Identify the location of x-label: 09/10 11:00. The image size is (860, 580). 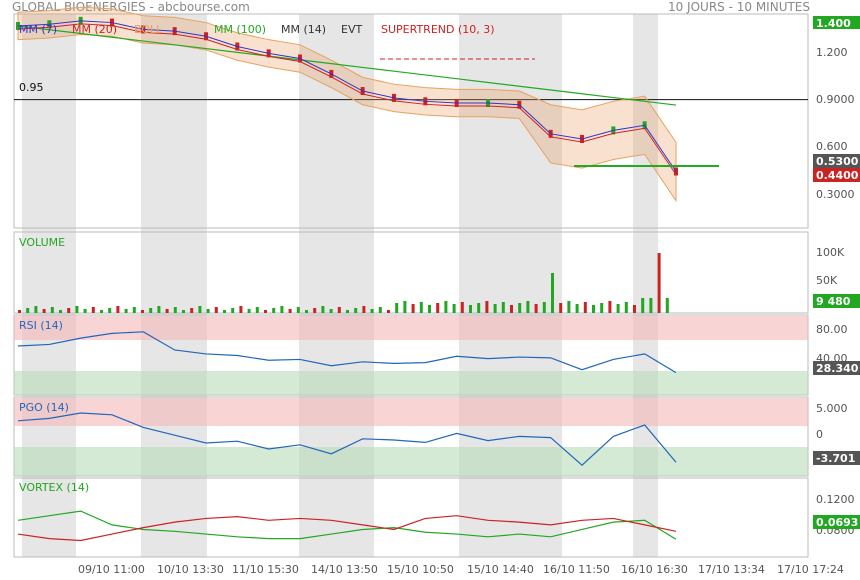
(111, 569).